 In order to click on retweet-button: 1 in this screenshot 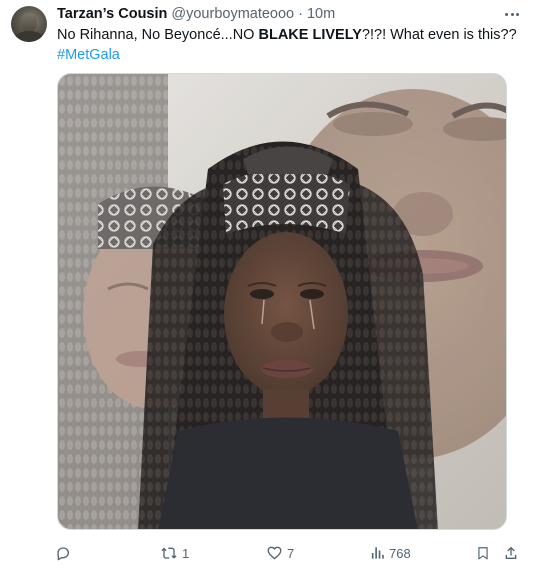, I will do `click(174, 553)`.